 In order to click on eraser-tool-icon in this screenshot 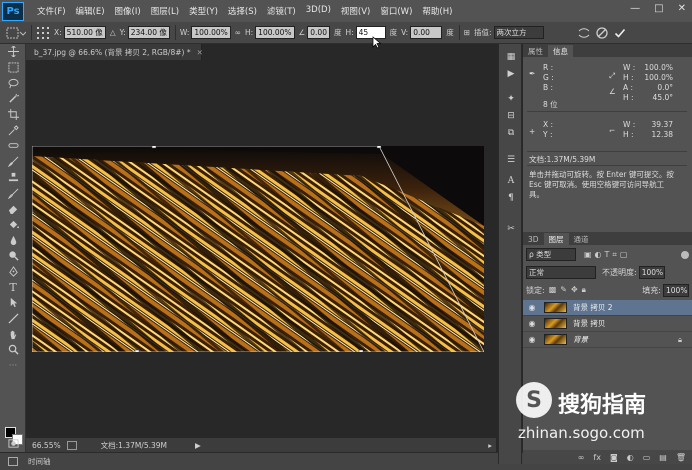, I will do `click(13, 209)`.